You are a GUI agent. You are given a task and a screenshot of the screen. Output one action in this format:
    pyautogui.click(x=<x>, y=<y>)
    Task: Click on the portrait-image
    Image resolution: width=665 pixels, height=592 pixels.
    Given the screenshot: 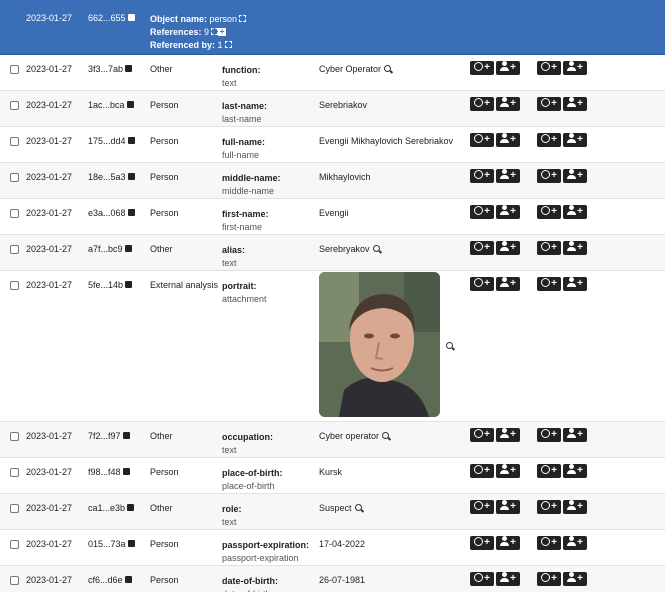 What is the action you would take?
    pyautogui.click(x=379, y=344)
    